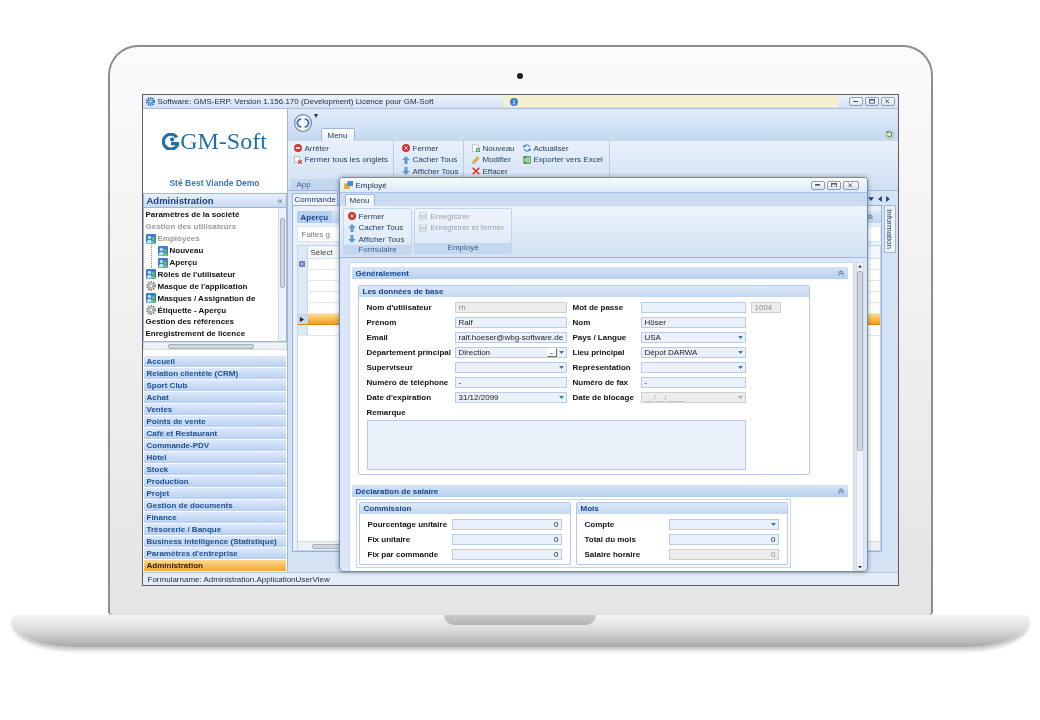 The image size is (1040, 720). I want to click on section-header: Déclaration de salaire, so click(599, 491).